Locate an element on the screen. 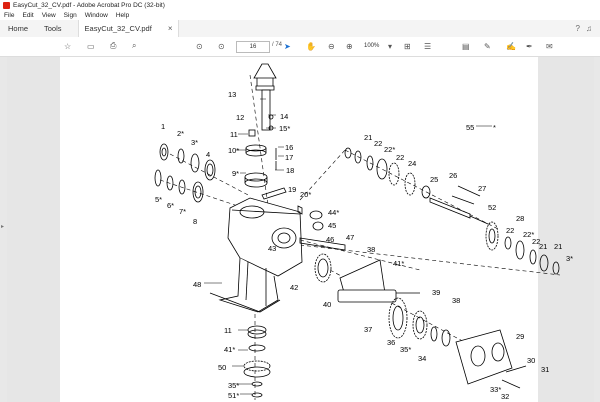 Image resolution: width=600 pixels, height=402 pixels. select-cursor-icon: ➤ is located at coordinates (287, 46).